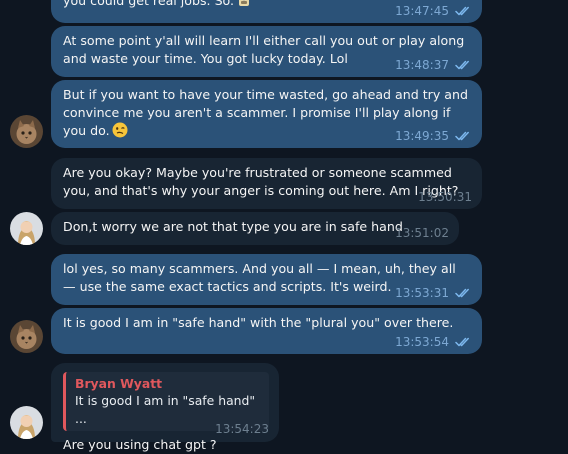  I want to click on scroll-emoji-icon, so click(244, 4).